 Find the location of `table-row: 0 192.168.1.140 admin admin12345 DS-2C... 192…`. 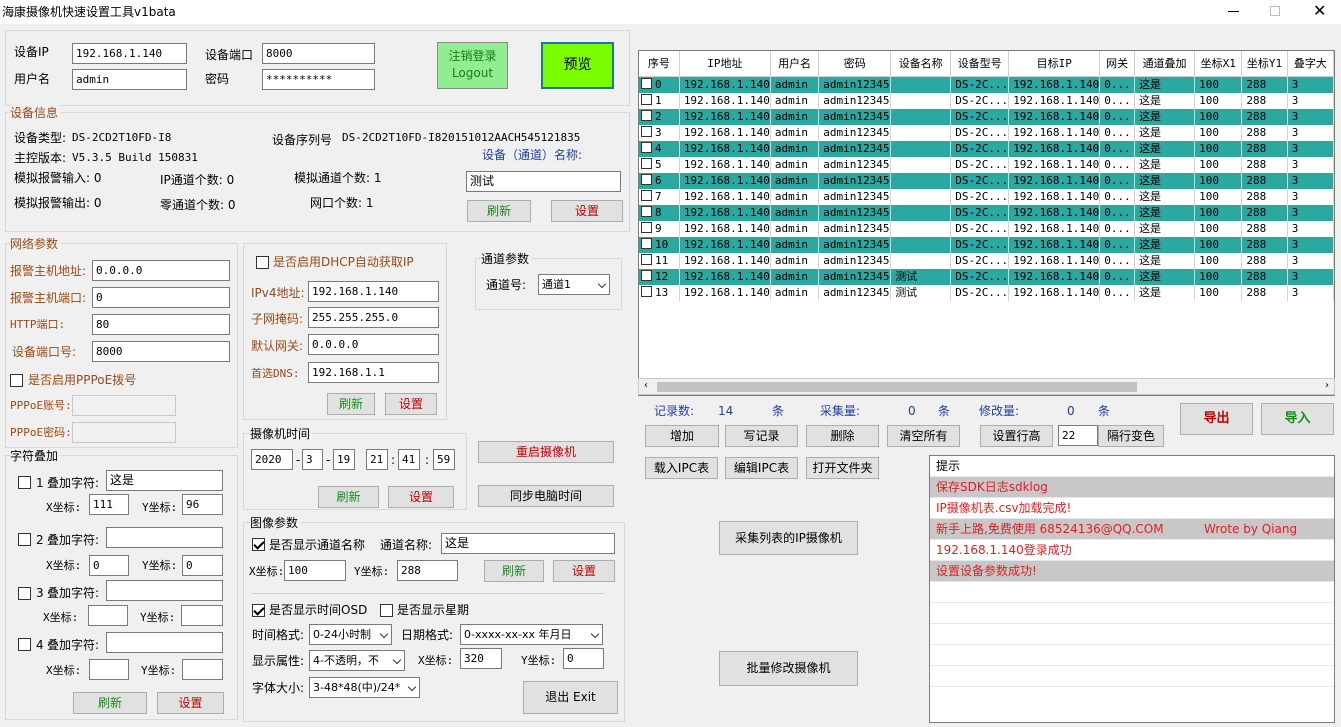

table-row: 0 192.168.1.140 admin admin12345 DS-2C... 192… is located at coordinates (986, 84).